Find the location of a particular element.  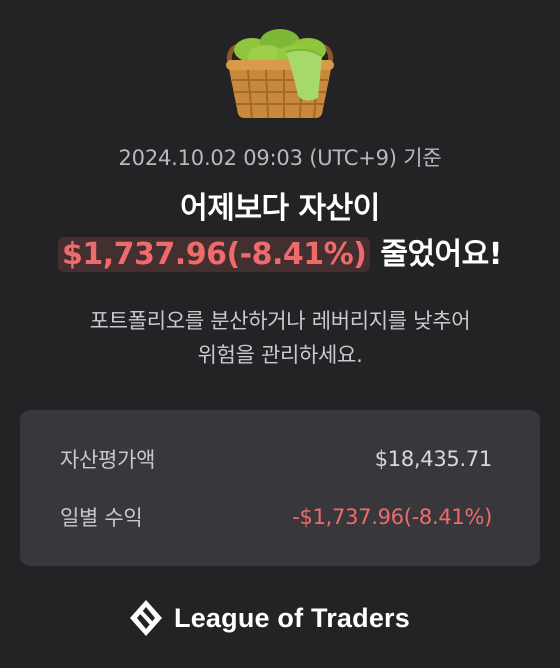

brand-footer: League of Traders is located at coordinates (269, 618).